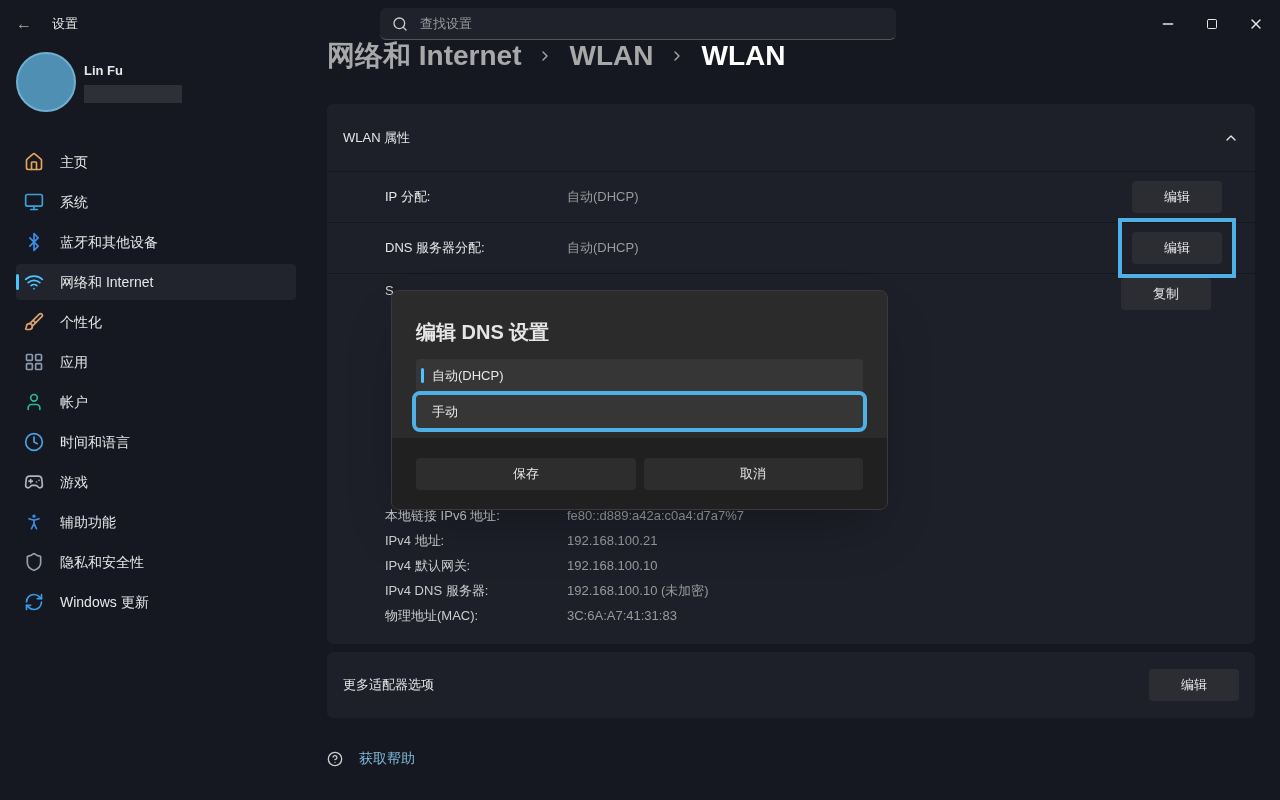 The height and width of the screenshot is (800, 1280). What do you see at coordinates (34, 562) in the screenshot?
I see `shield-icon` at bounding box center [34, 562].